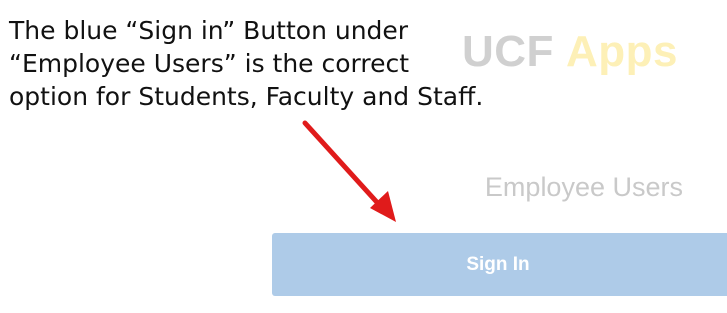 The height and width of the screenshot is (313, 727). What do you see at coordinates (209, 63) in the screenshot?
I see `annotation-line-2: “Employee Users” is the correct` at bounding box center [209, 63].